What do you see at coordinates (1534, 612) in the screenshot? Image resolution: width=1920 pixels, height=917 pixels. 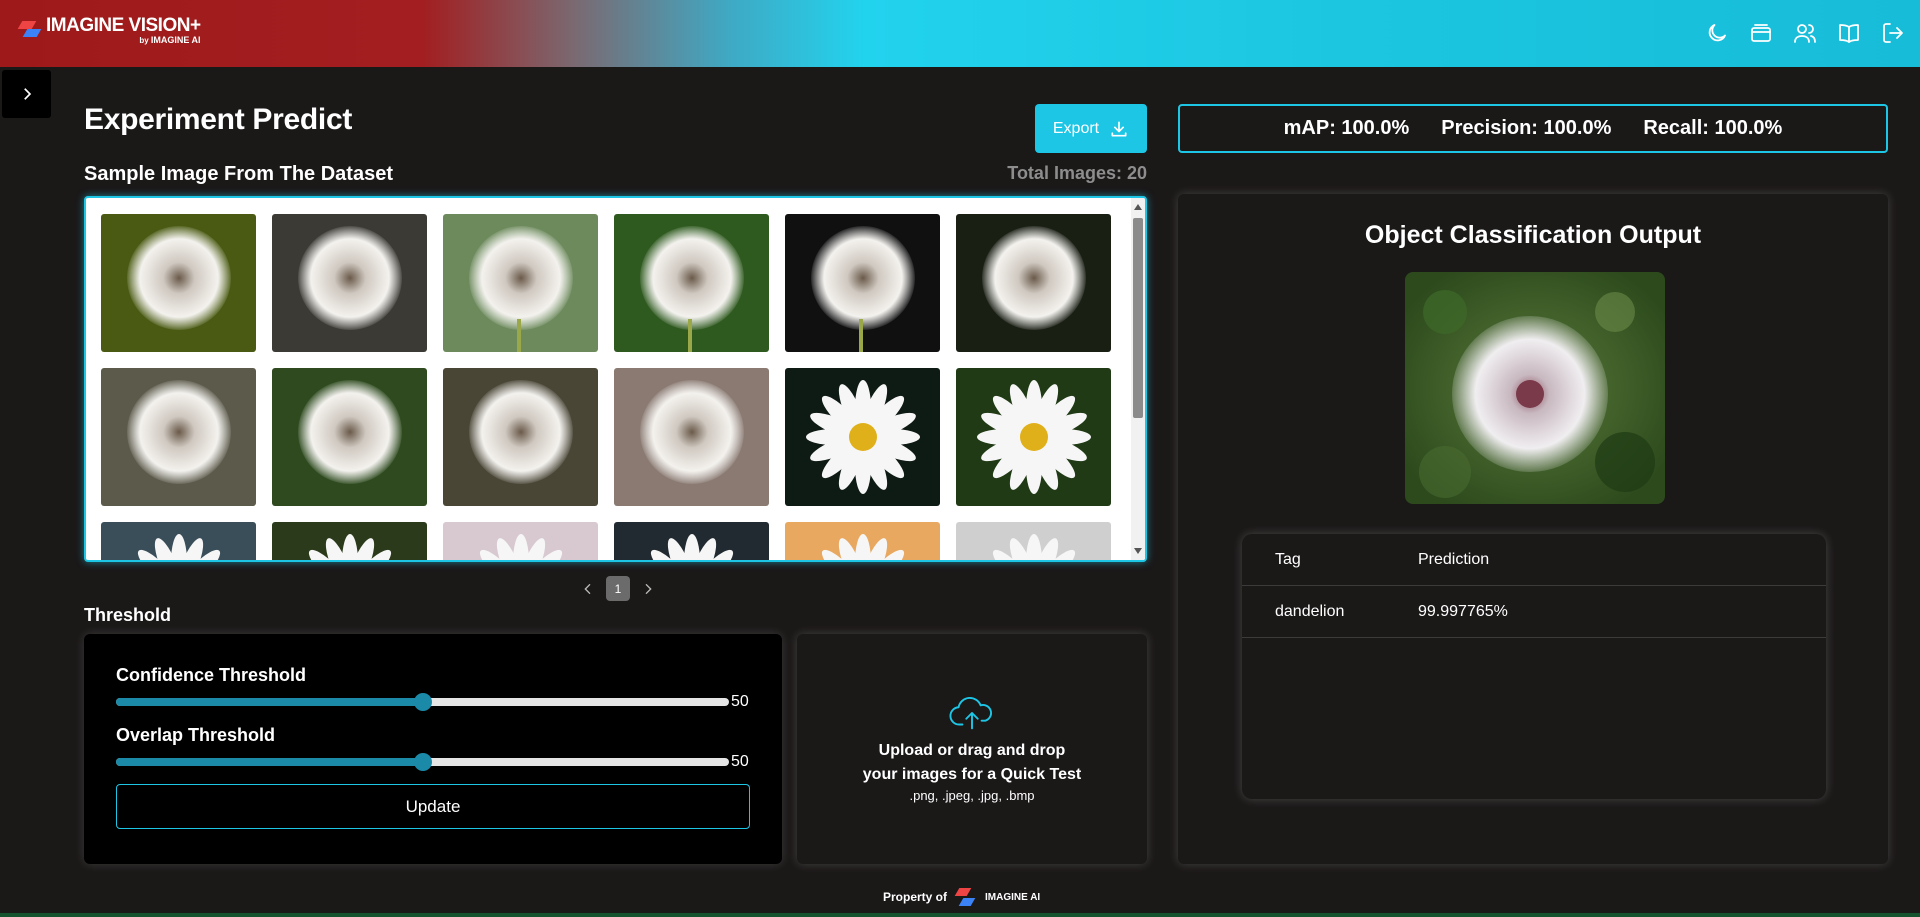 I see `table-row: dandelion 99.997765%` at bounding box center [1534, 612].